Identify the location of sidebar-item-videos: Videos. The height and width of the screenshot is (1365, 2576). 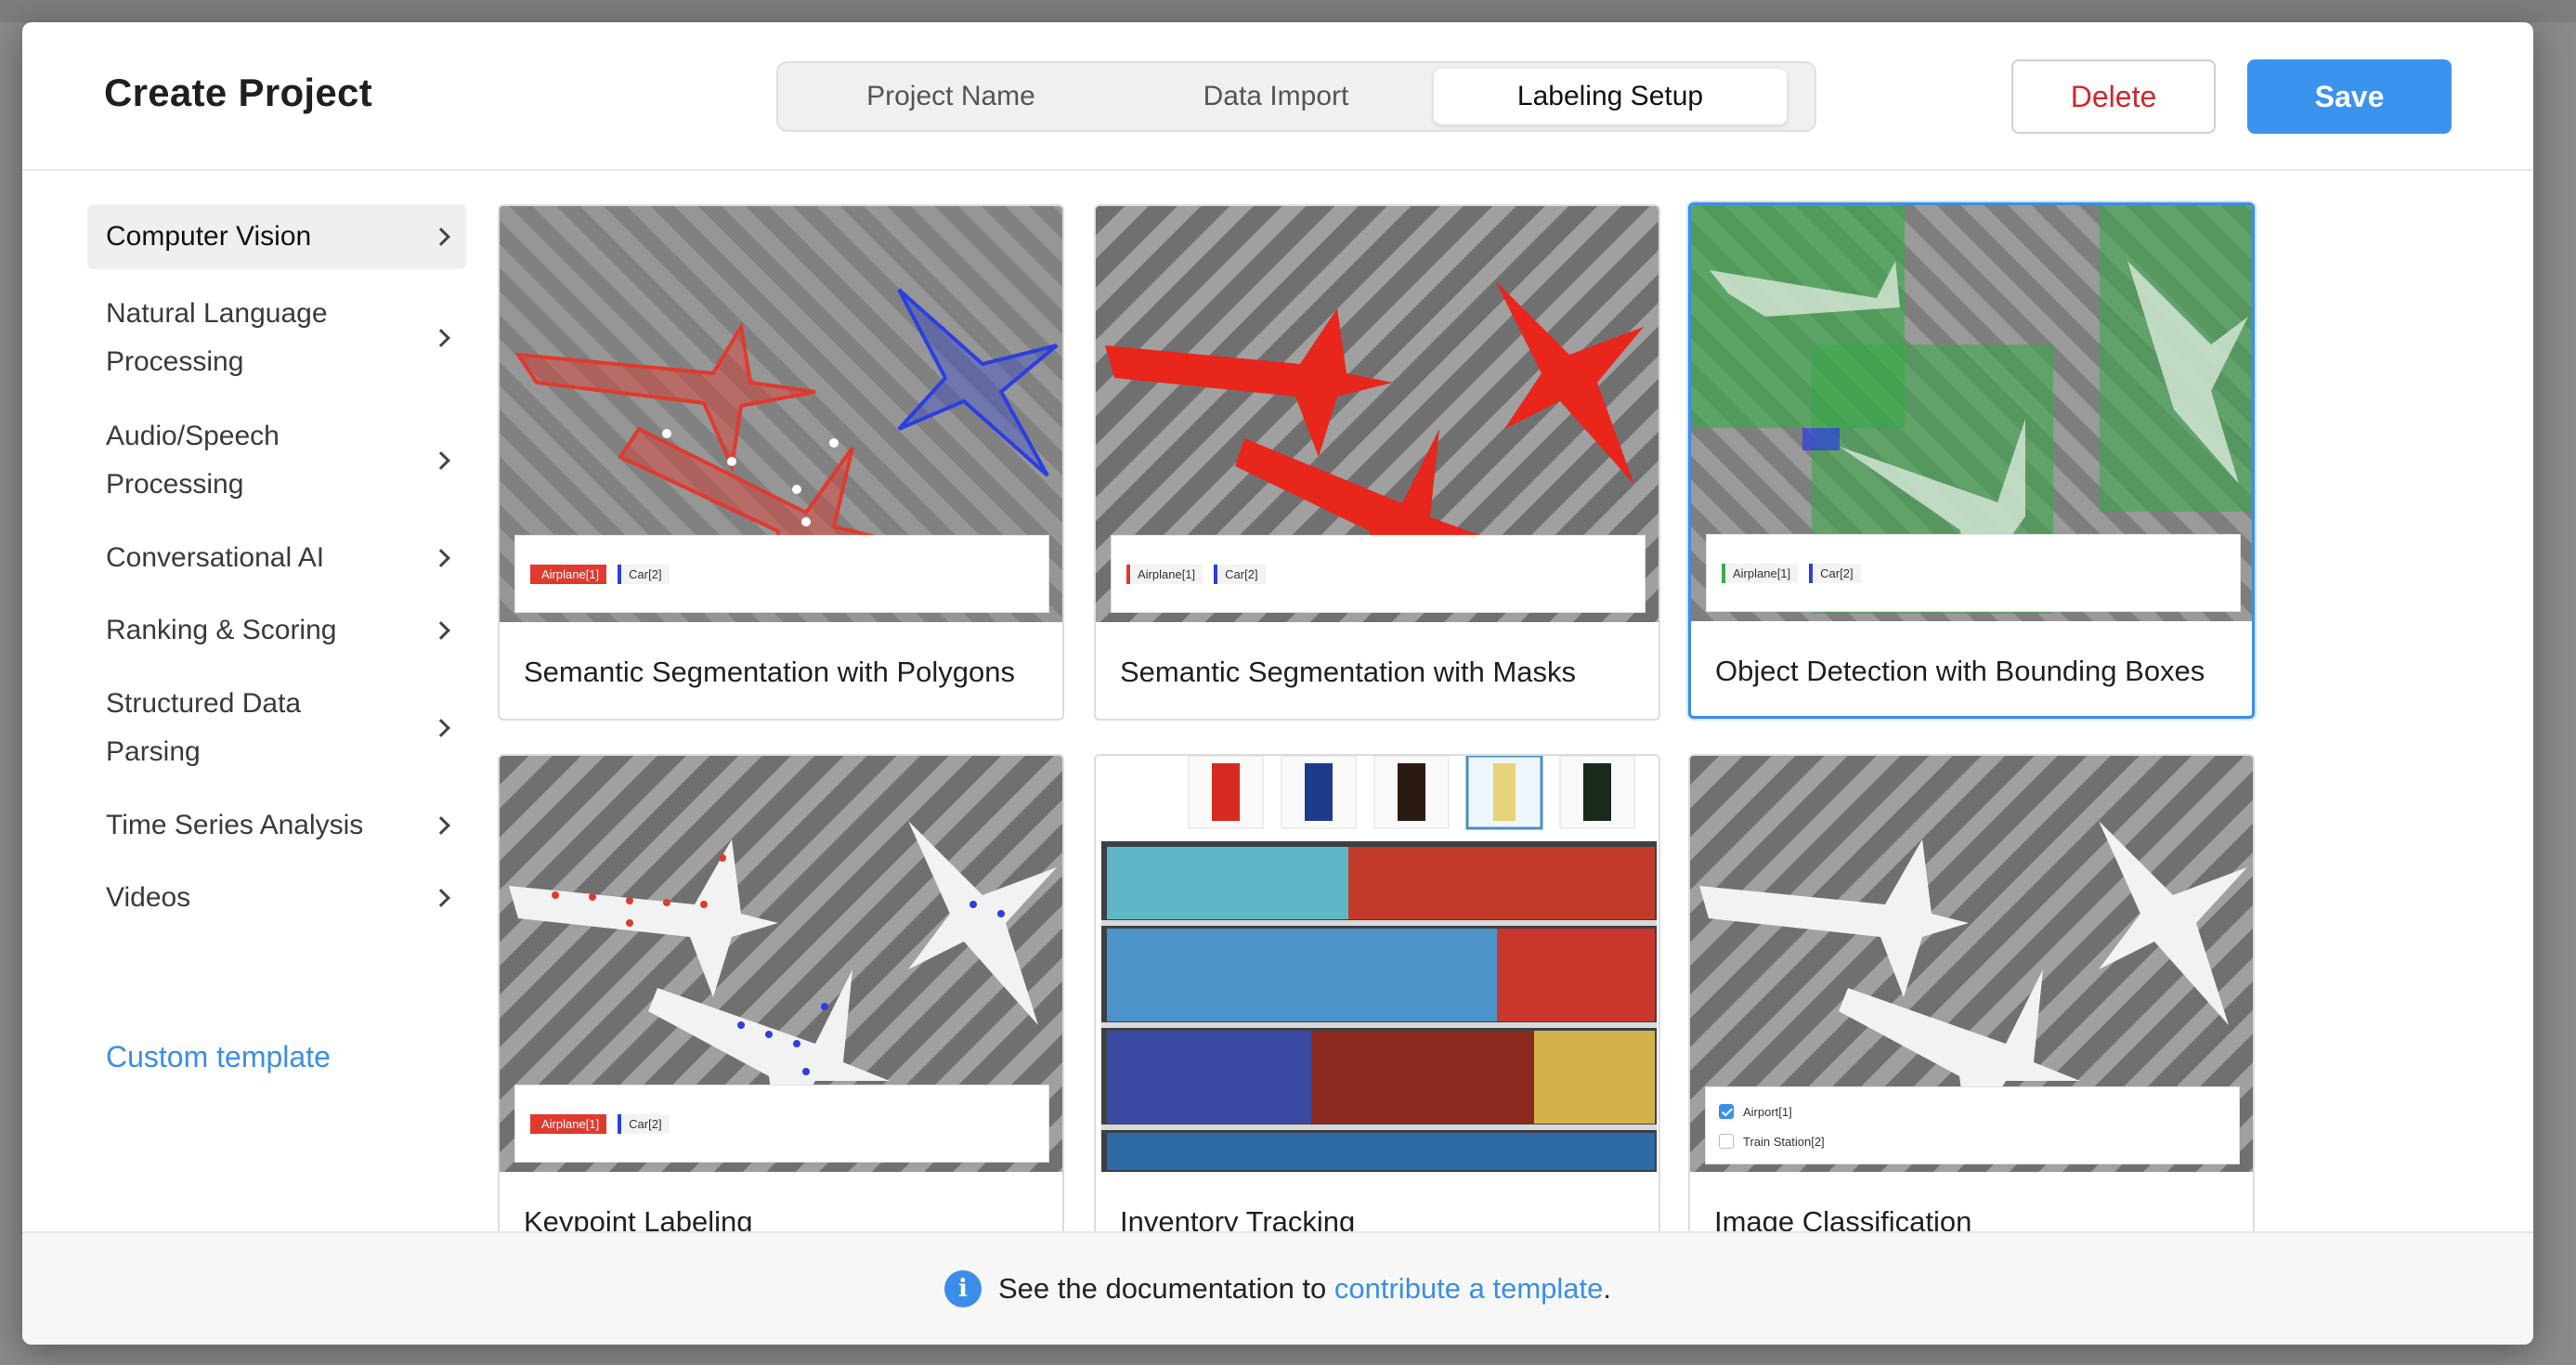
(276, 898).